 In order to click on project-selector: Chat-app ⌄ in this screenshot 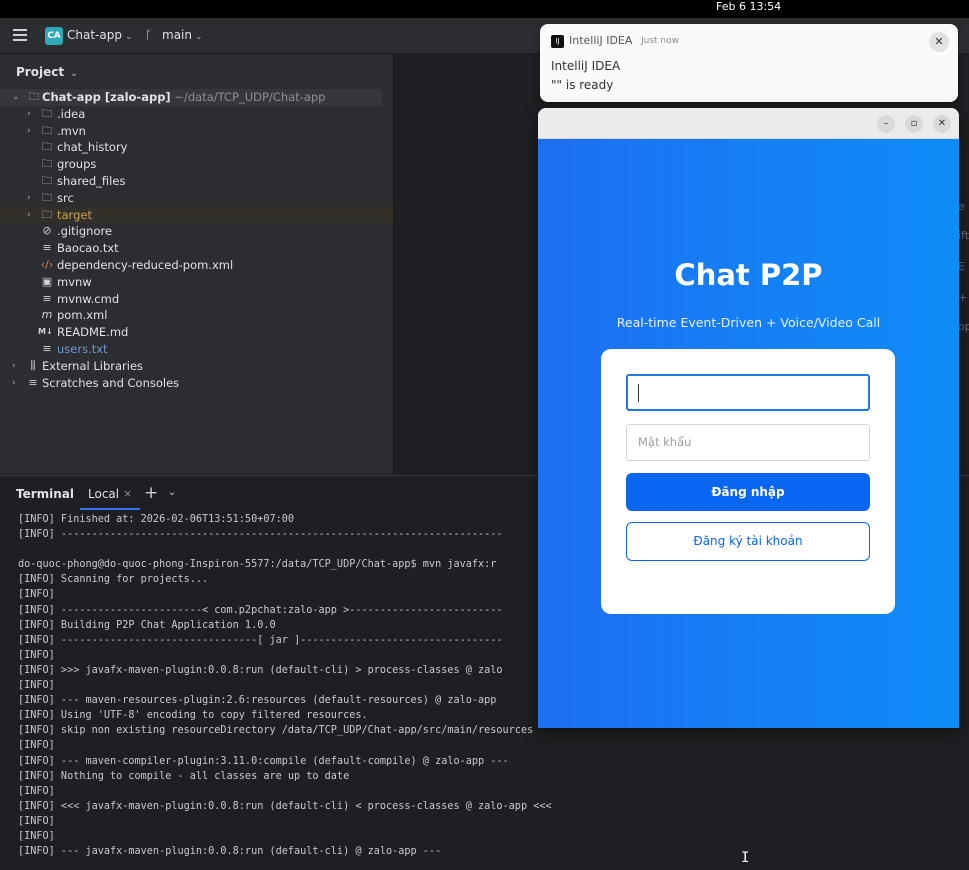, I will do `click(100, 35)`.